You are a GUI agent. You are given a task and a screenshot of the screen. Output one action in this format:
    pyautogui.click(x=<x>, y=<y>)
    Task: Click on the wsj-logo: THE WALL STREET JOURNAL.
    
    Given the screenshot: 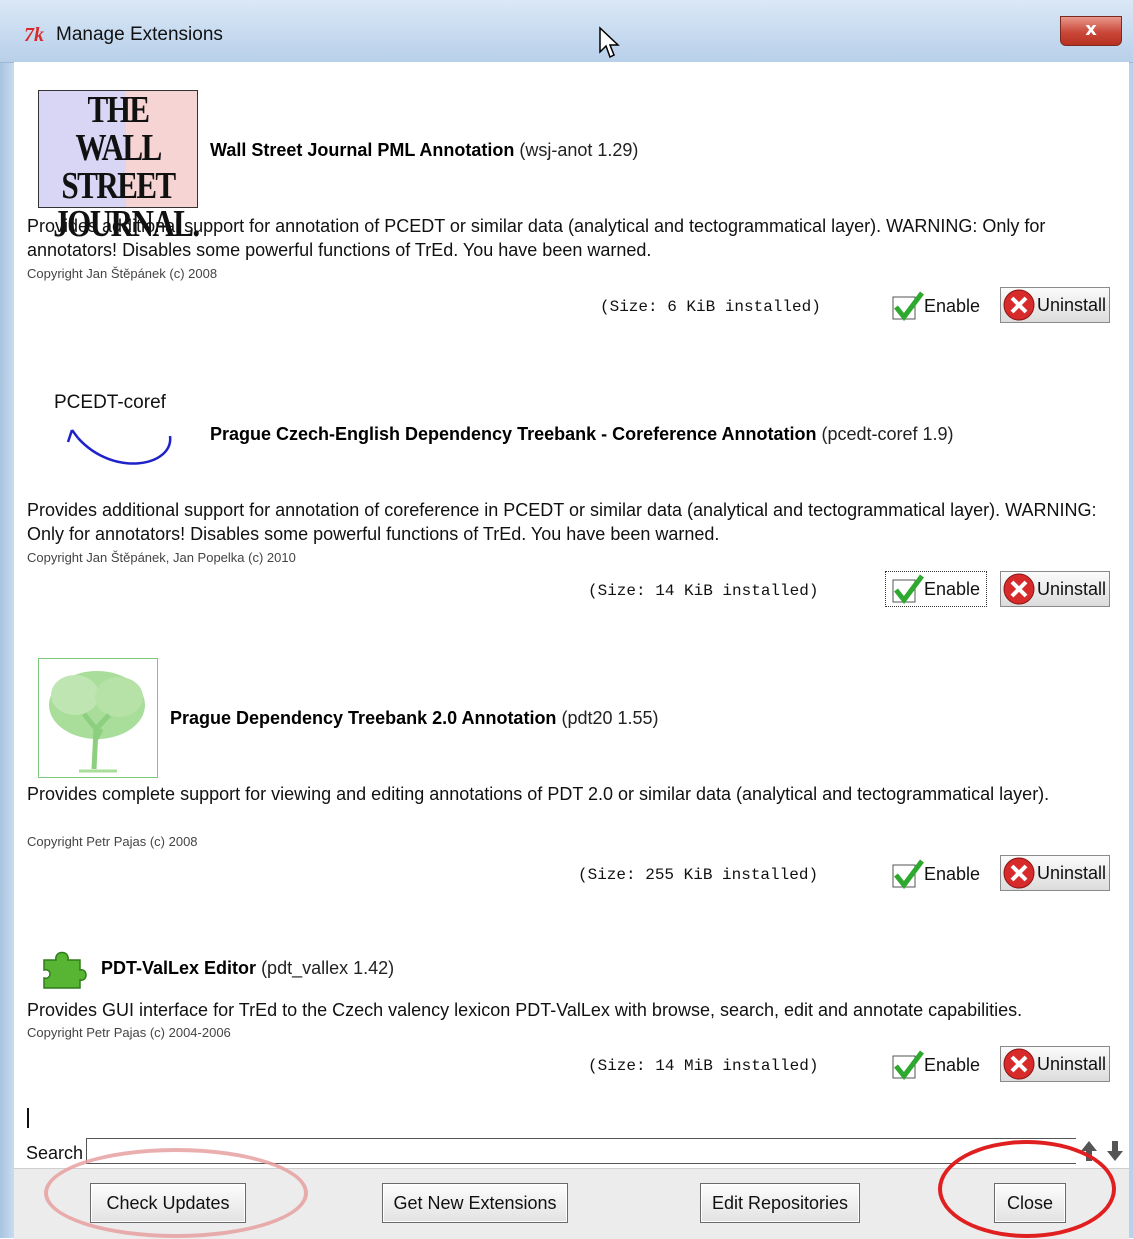 What is the action you would take?
    pyautogui.click(x=119, y=166)
    